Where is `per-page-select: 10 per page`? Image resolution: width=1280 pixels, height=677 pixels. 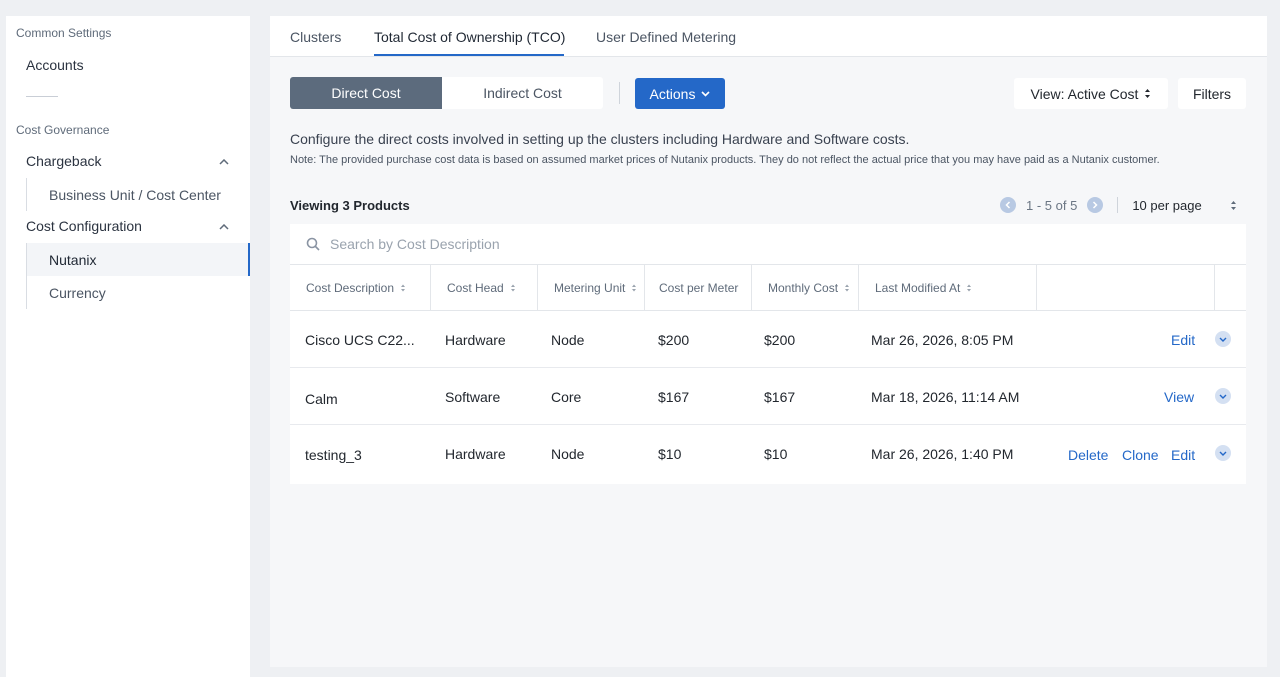
per-page-select: 10 per page is located at coordinates (1184, 205).